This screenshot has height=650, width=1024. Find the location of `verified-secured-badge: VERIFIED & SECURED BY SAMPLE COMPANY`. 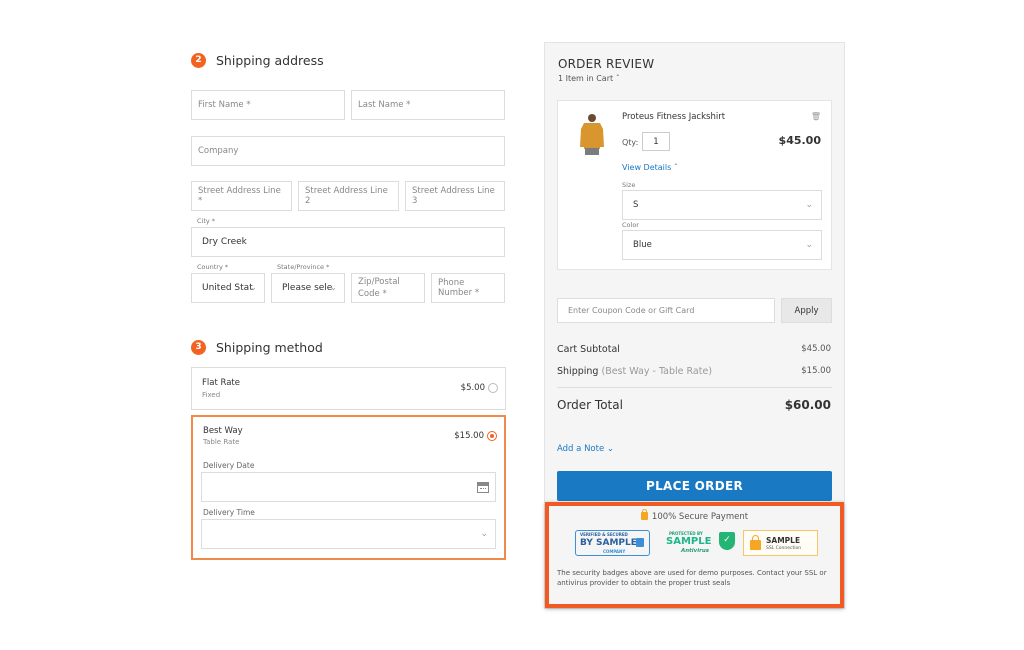

verified-secured-badge: VERIFIED & SECURED BY SAMPLE COMPANY is located at coordinates (612, 543).